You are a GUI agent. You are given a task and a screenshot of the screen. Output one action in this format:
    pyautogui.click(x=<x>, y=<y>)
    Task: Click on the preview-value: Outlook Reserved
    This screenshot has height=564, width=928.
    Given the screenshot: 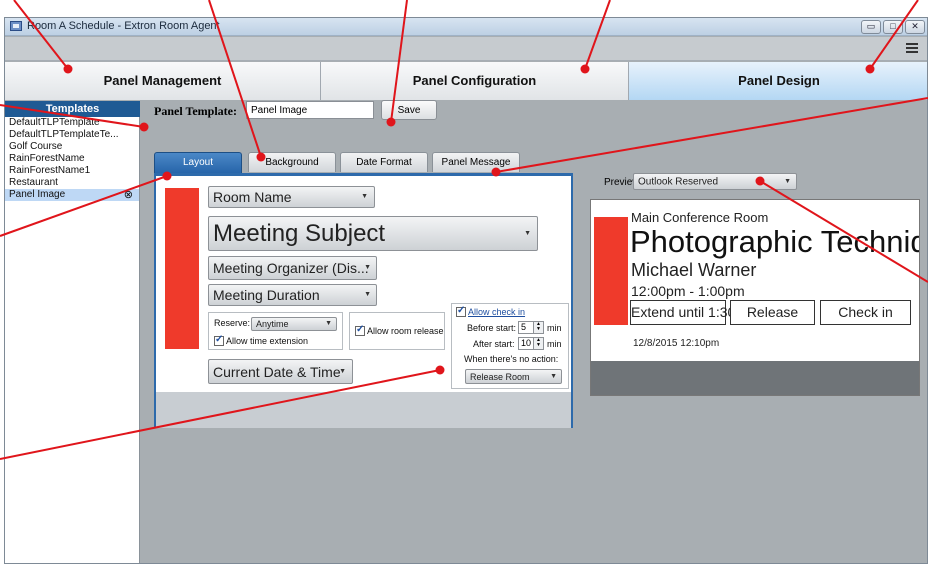 What is the action you would take?
    pyautogui.click(x=678, y=181)
    